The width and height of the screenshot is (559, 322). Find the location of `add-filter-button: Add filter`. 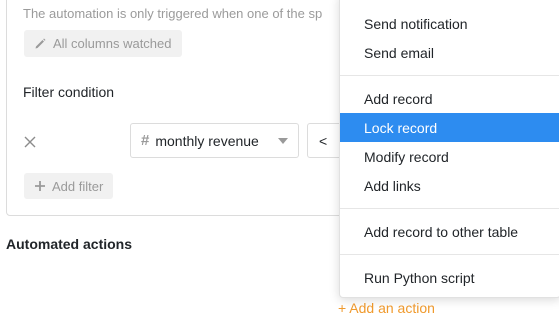

add-filter-button: Add filter is located at coordinates (69, 186).